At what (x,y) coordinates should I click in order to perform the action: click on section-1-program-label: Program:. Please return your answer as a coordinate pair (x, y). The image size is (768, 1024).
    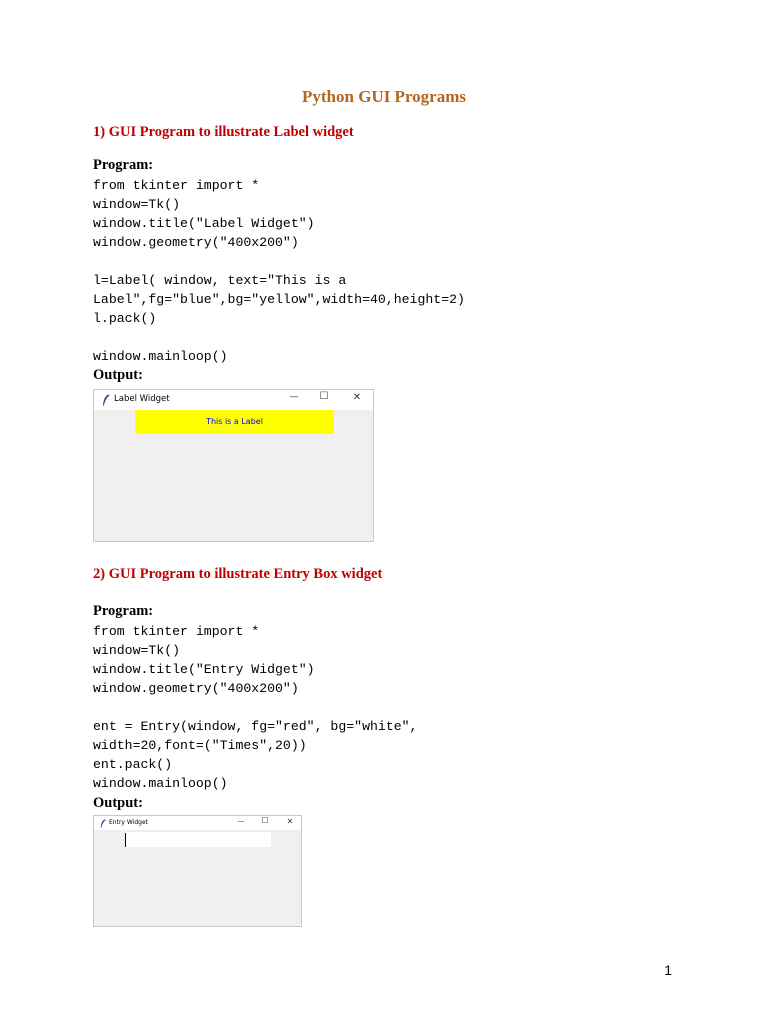
    Looking at the image, I should click on (123, 165).